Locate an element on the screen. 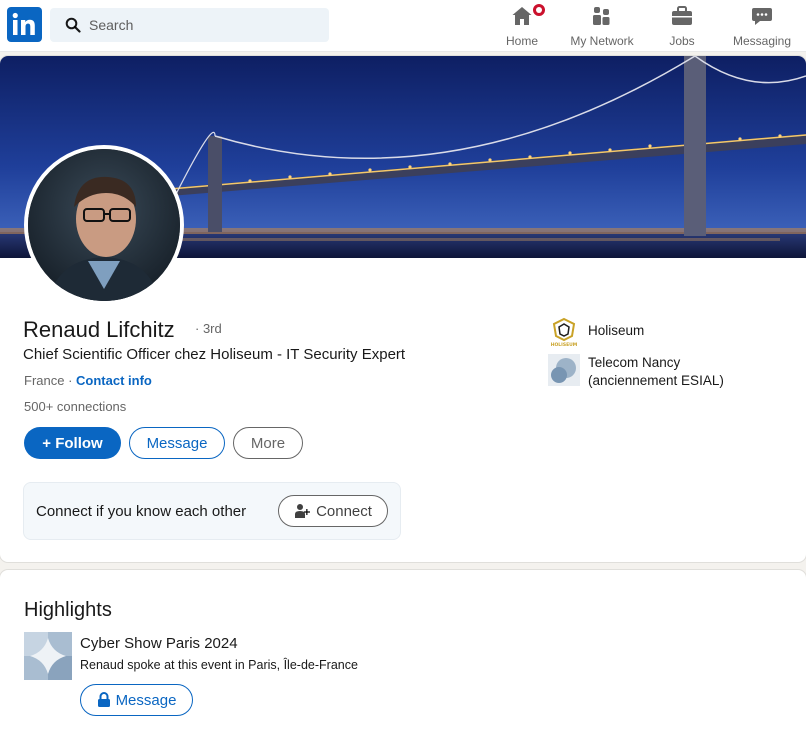  top-navigation-bar: Search Home My Network Jobs Messaging is located at coordinates (403, 26).